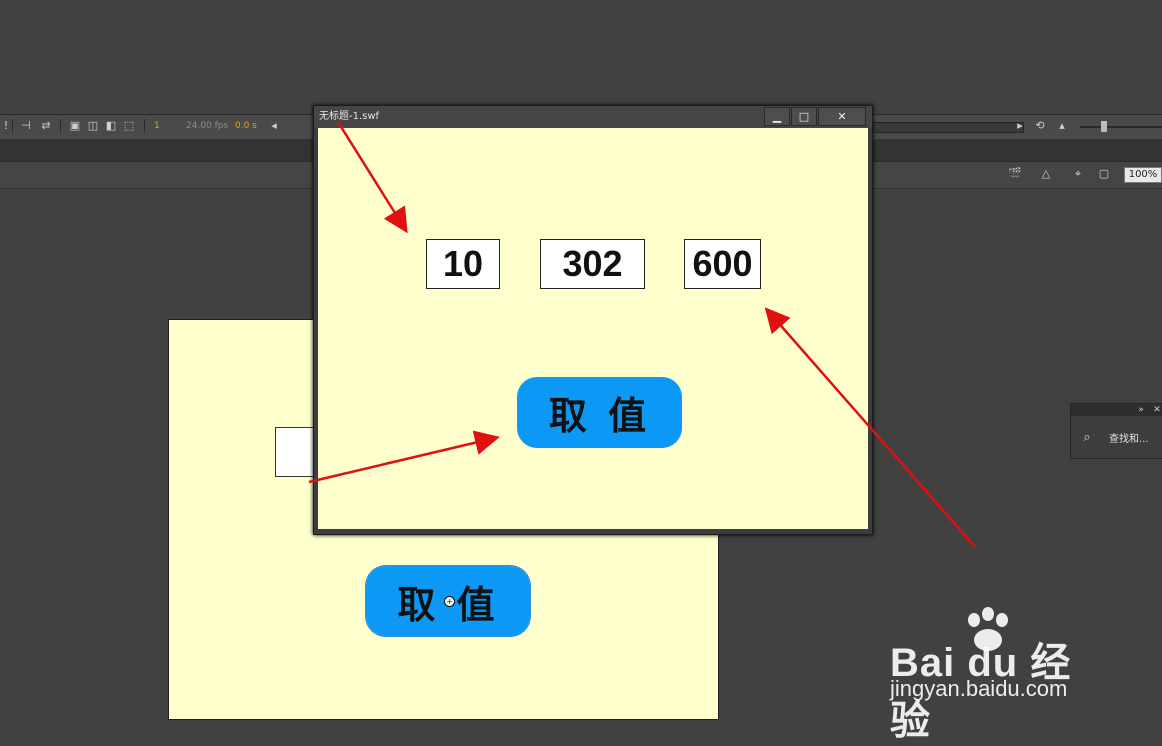 Image resolution: width=1162 pixels, height=746 pixels. What do you see at coordinates (75, 126) in the screenshot?
I see `onion-skin-icon: ▣` at bounding box center [75, 126].